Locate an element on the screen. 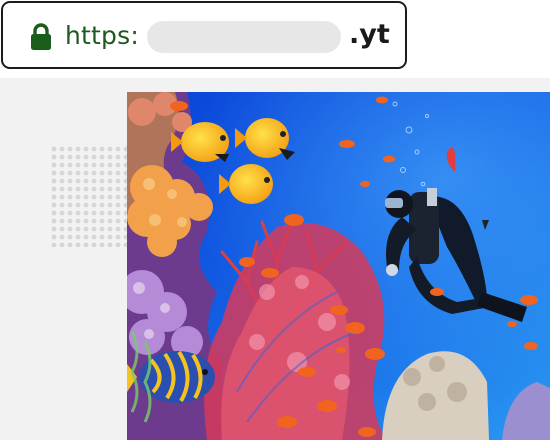 This screenshot has height=440, width=550. url-bar: https: .yt is located at coordinates (204, 35).